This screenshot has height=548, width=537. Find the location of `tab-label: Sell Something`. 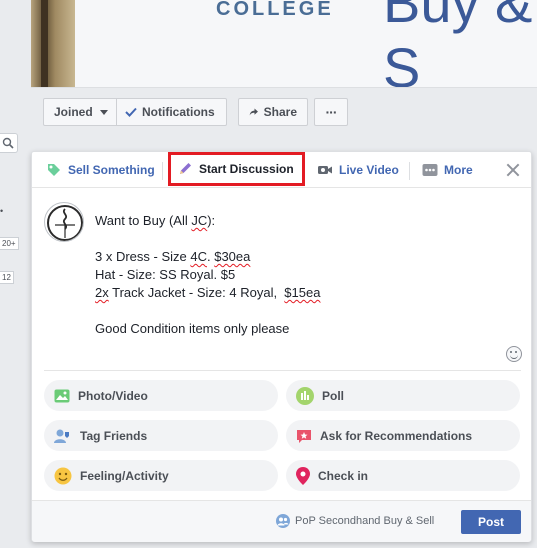

tab-label: Sell Something is located at coordinates (111, 169).